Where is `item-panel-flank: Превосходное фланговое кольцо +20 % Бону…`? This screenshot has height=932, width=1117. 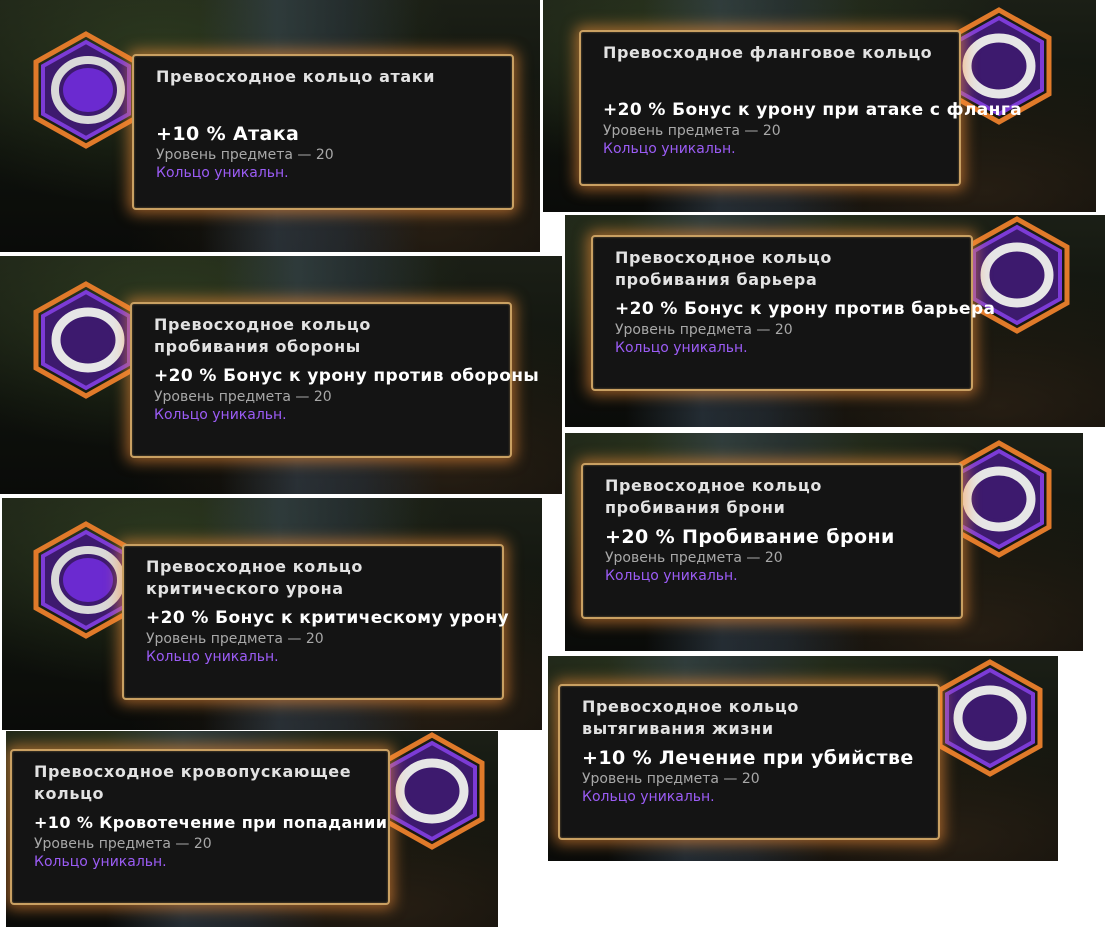
item-panel-flank: Превосходное фланговое кольцо +20 % Бону… is located at coordinates (819, 106).